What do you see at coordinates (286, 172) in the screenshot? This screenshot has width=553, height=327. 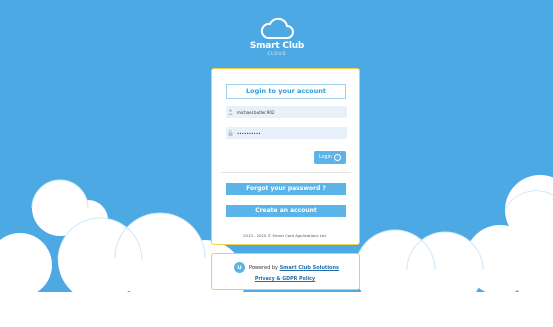 I see `divider` at bounding box center [286, 172].